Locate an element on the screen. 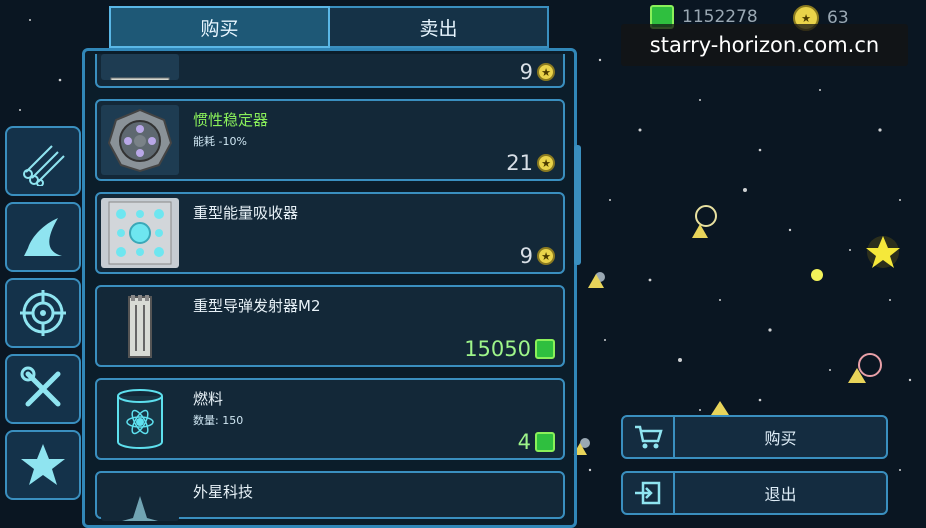 This screenshot has height=528, width=926. inertial-stabilizer-icon is located at coordinates (140, 140).